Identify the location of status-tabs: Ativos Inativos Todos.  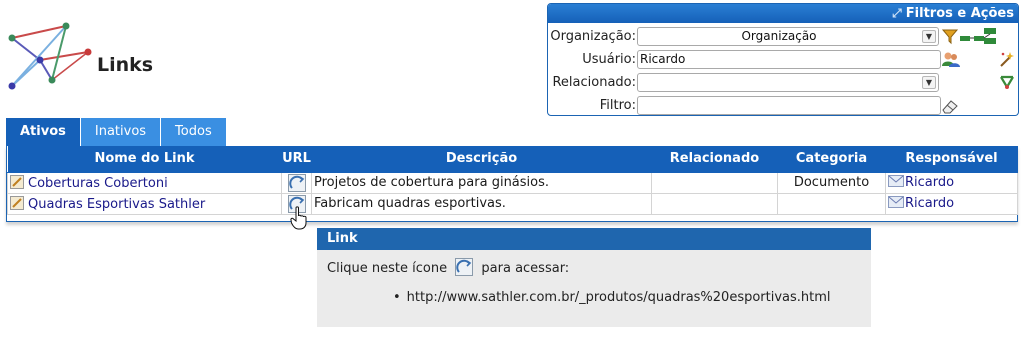
(116, 132).